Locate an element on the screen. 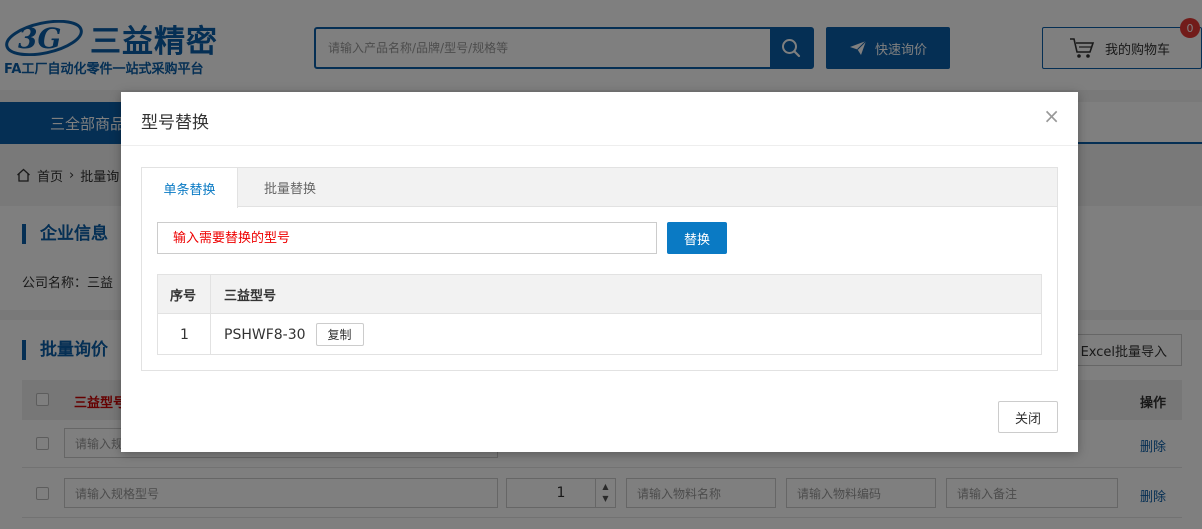 The image size is (1202, 529). column-model: 三益型号 is located at coordinates (250, 296).